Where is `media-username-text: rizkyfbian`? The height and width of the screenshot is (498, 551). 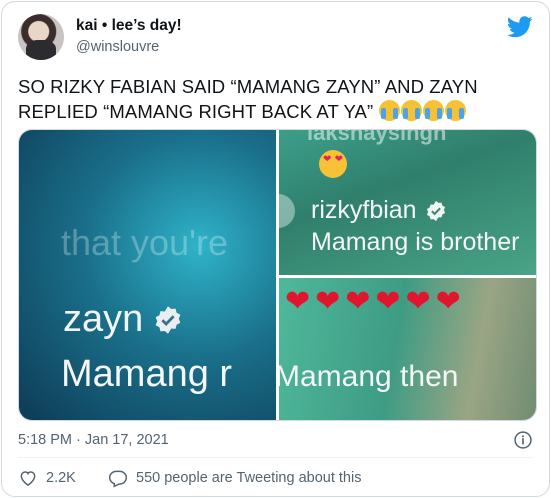
media-username-text: rizkyfbian is located at coordinates (364, 210).